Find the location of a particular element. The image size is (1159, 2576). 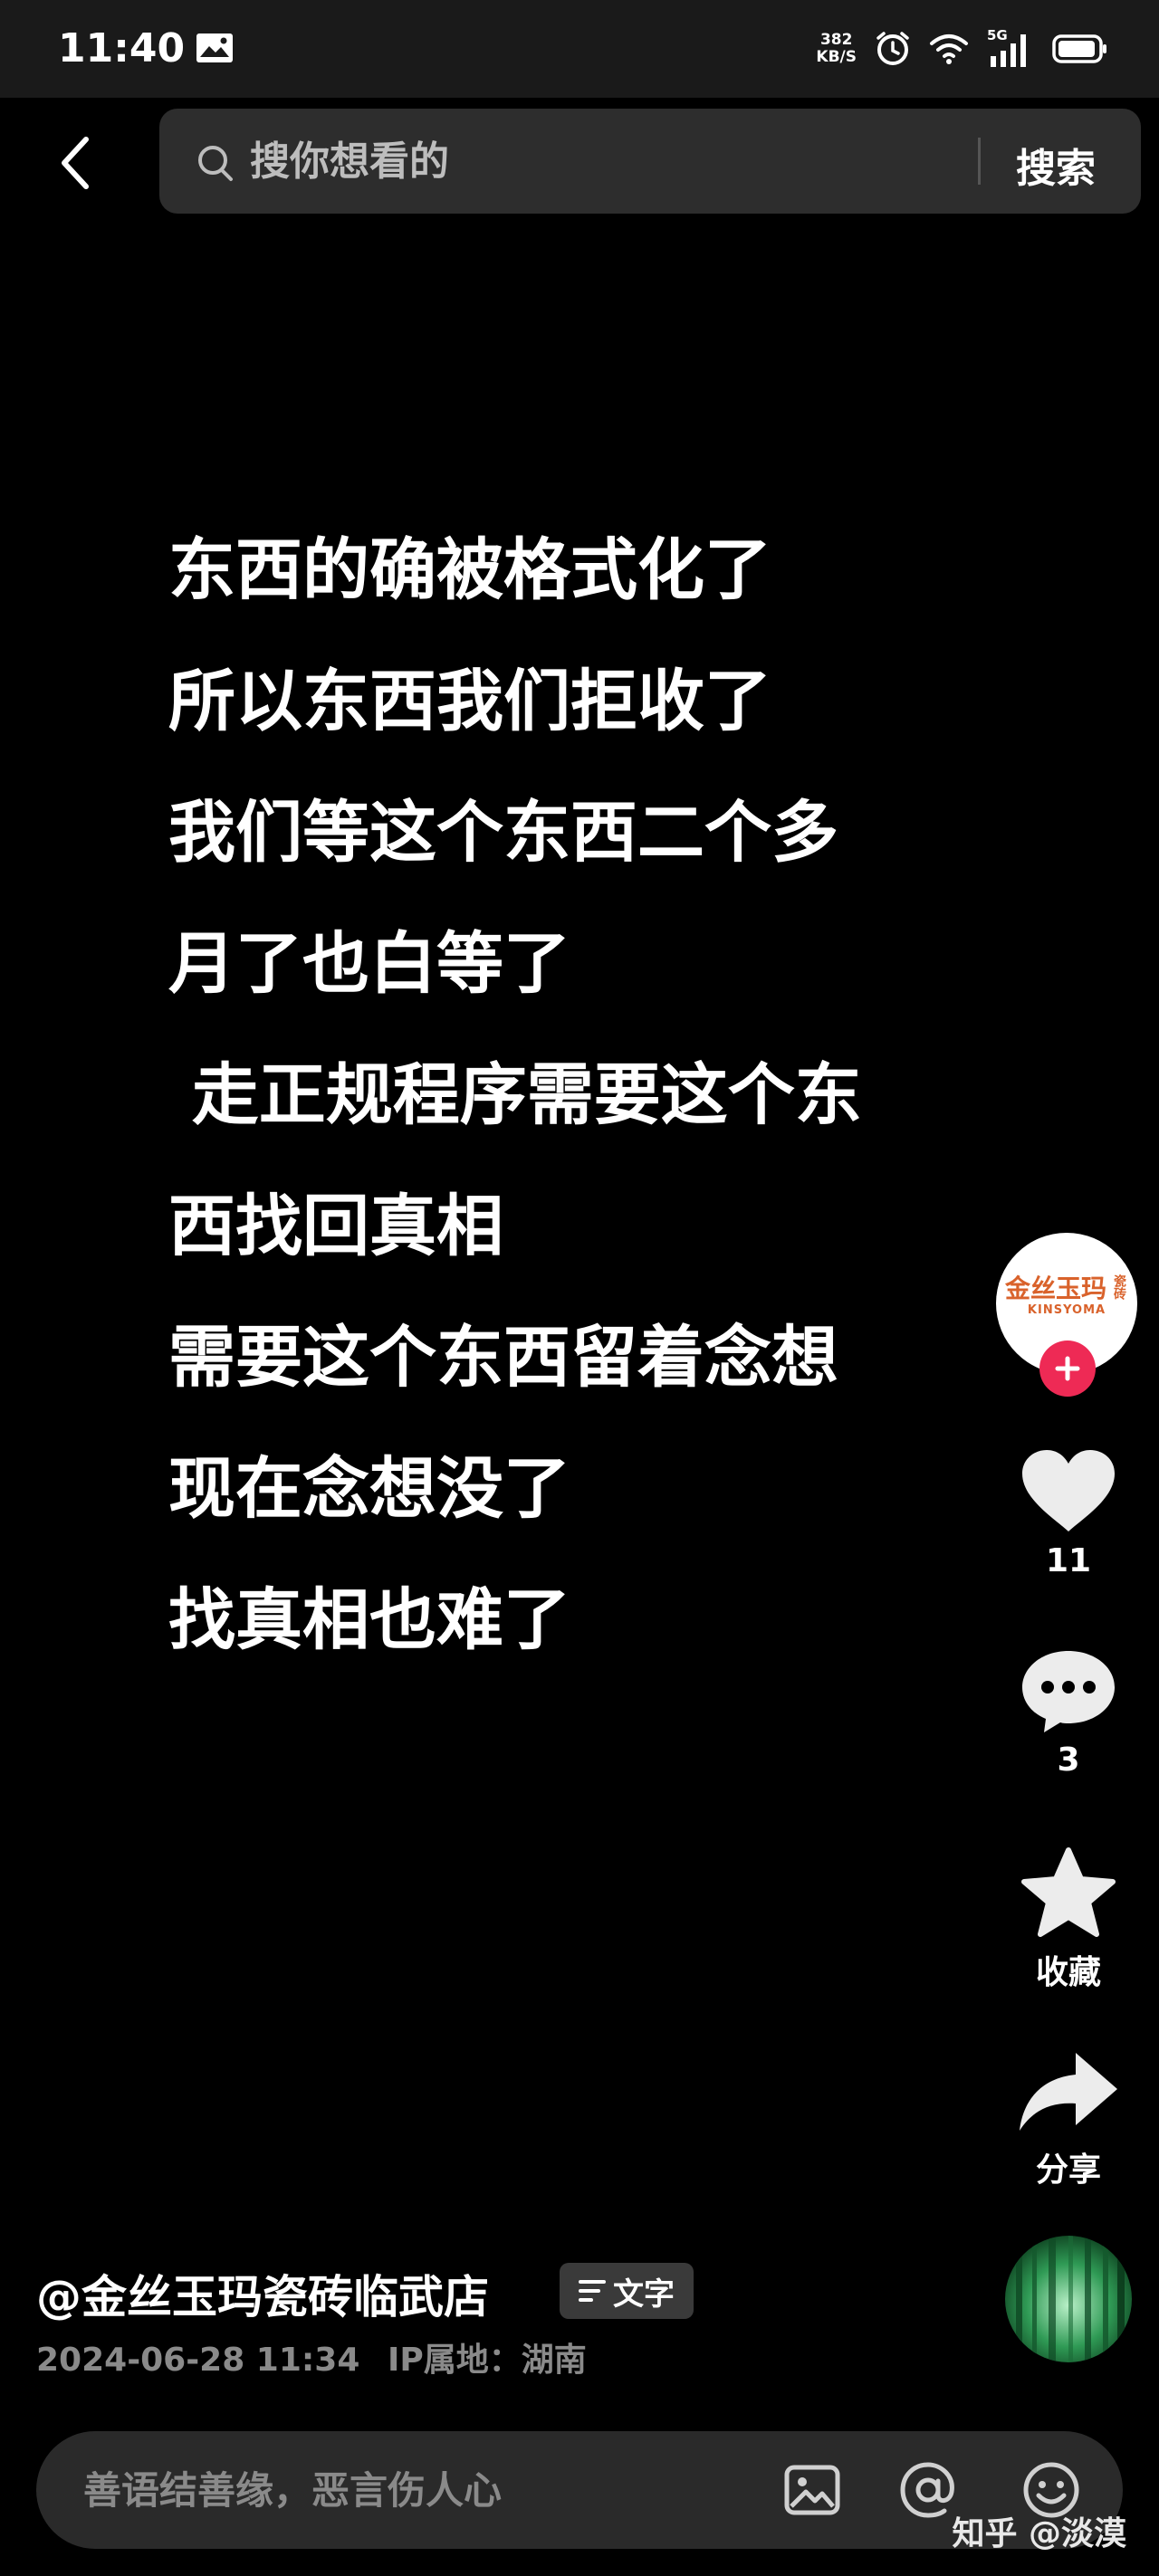

alarm-icon is located at coordinates (893, 48).